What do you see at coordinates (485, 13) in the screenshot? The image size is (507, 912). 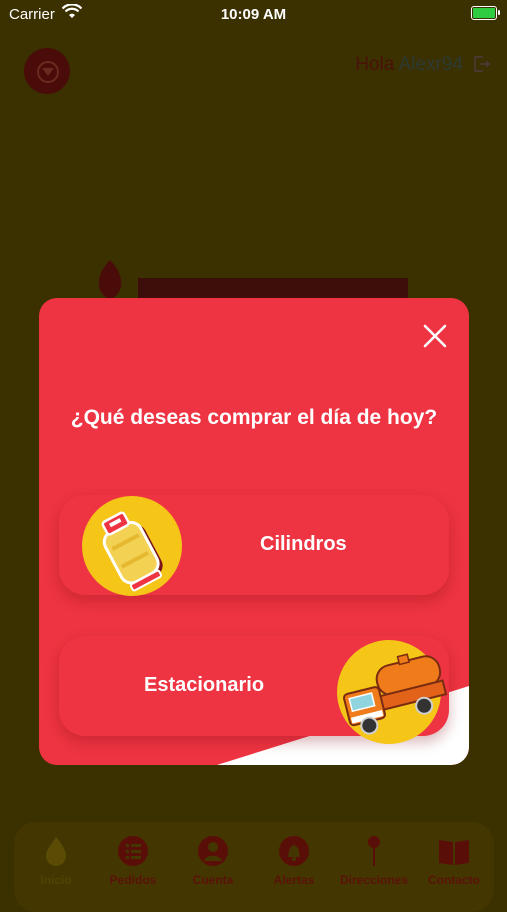 I see `battery-icon` at bounding box center [485, 13].